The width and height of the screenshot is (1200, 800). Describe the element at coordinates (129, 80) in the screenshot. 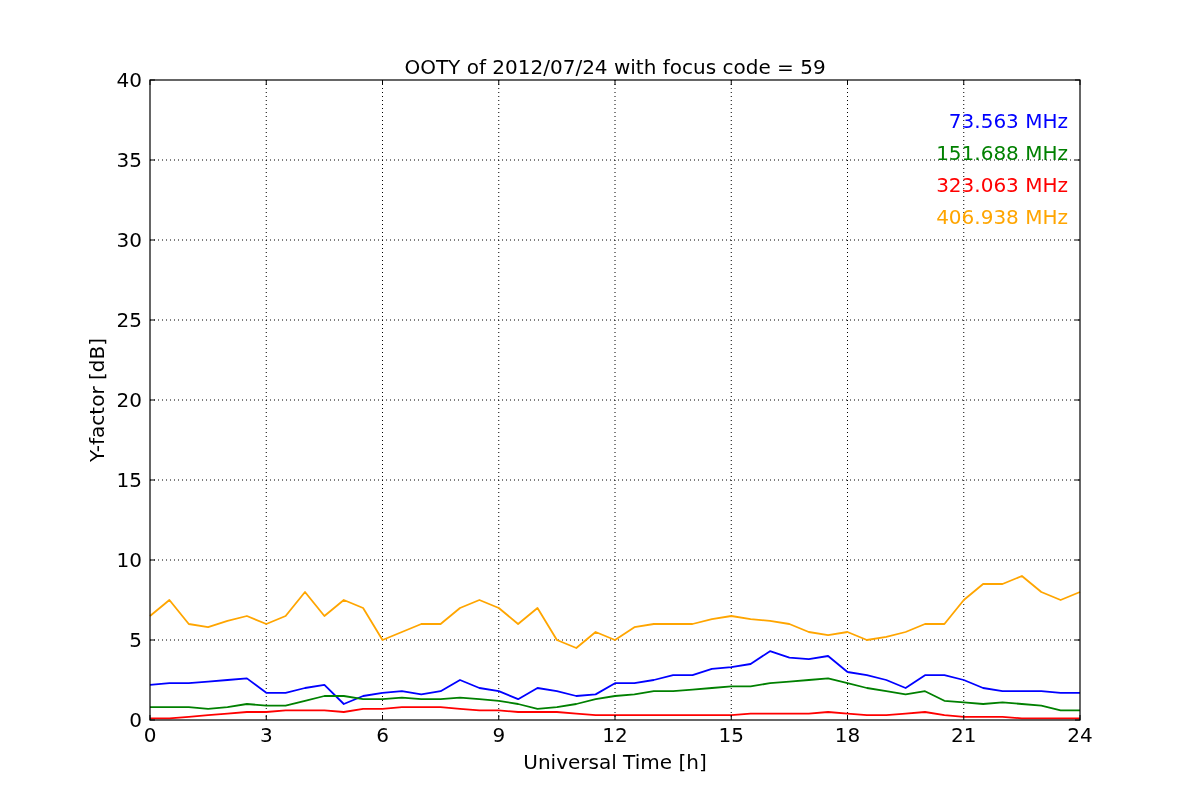

I see `y-tick-label: 40` at that location.